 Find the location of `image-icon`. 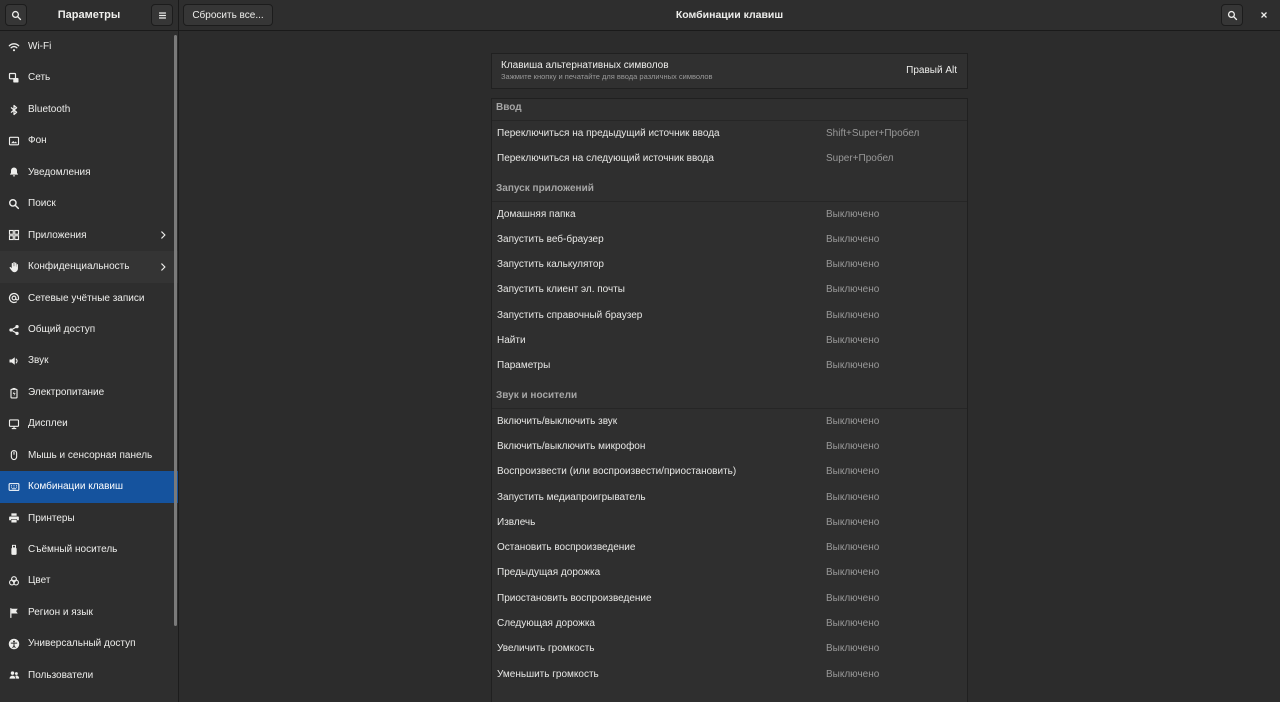

image-icon is located at coordinates (14, 141).